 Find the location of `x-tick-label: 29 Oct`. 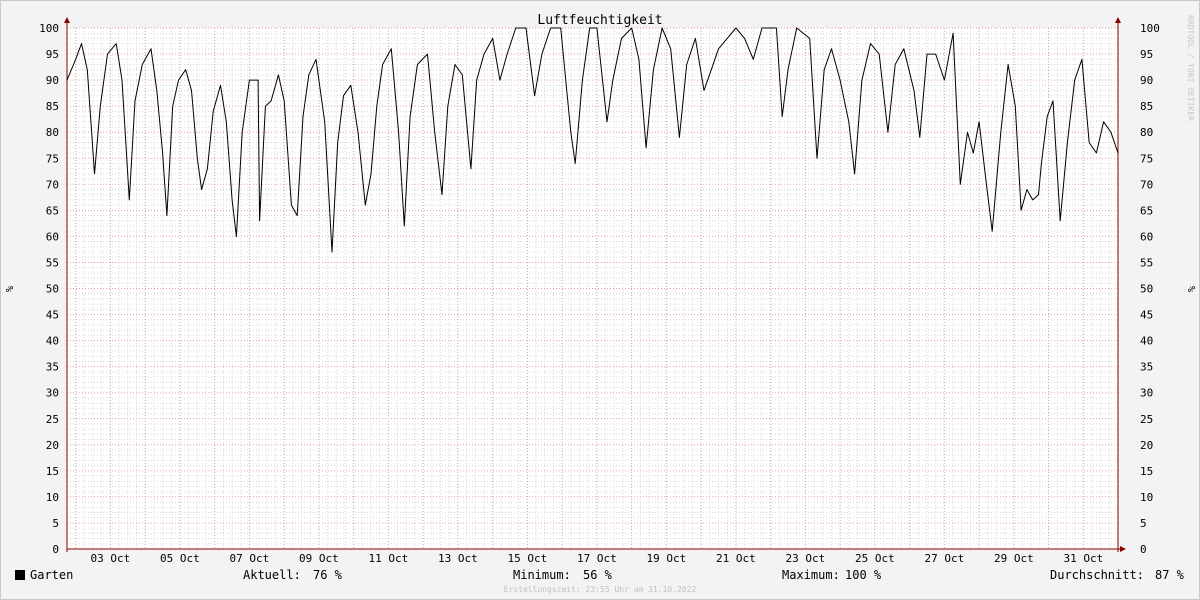

x-tick-label: 29 Oct is located at coordinates (1014, 558).